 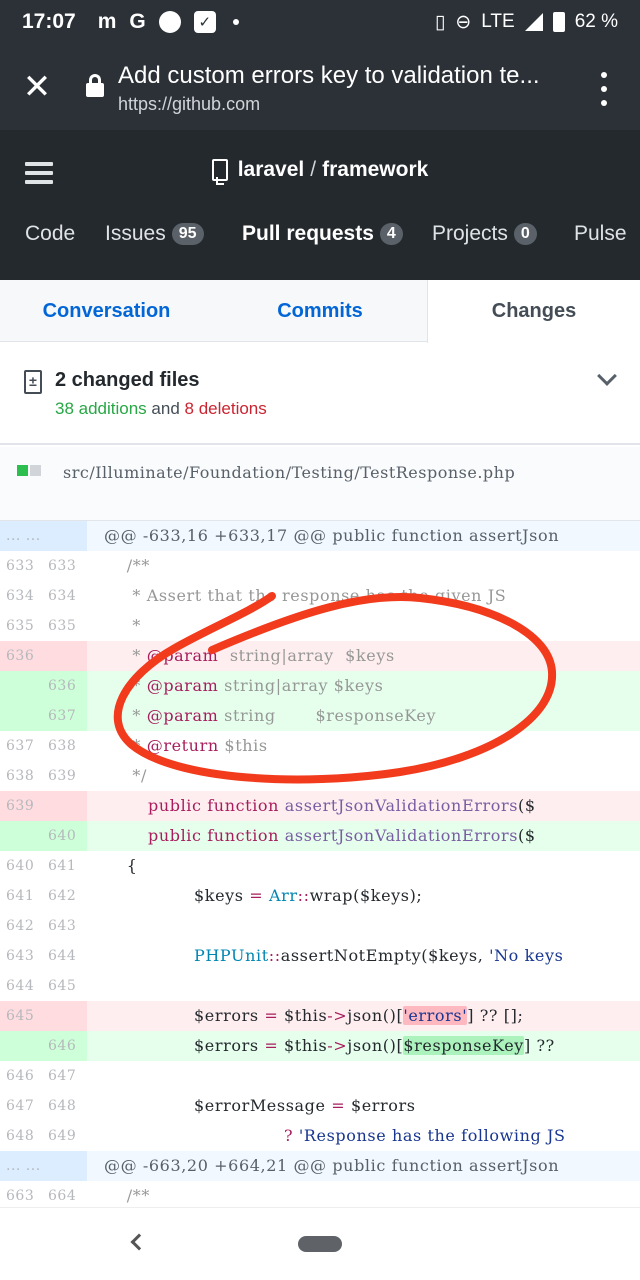 What do you see at coordinates (320, 626) in the screenshot?
I see `diff-line: 635 635 *` at bounding box center [320, 626].